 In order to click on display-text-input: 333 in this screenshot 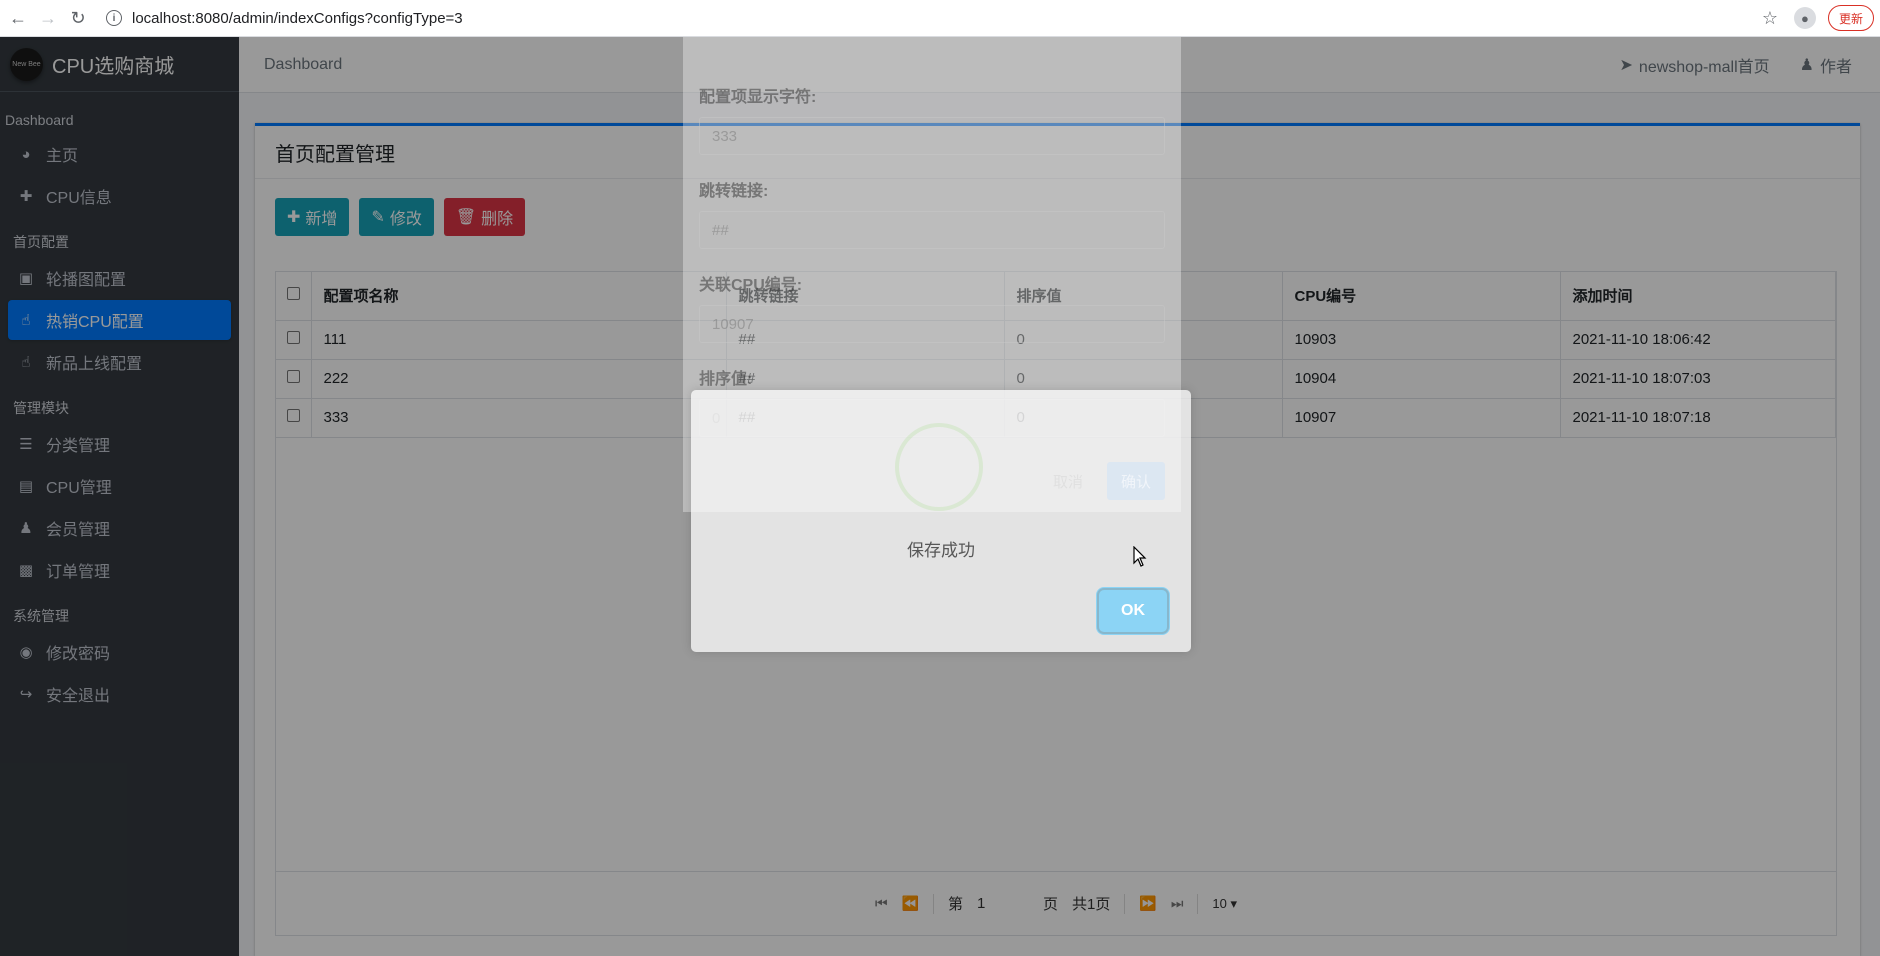, I will do `click(932, 136)`.